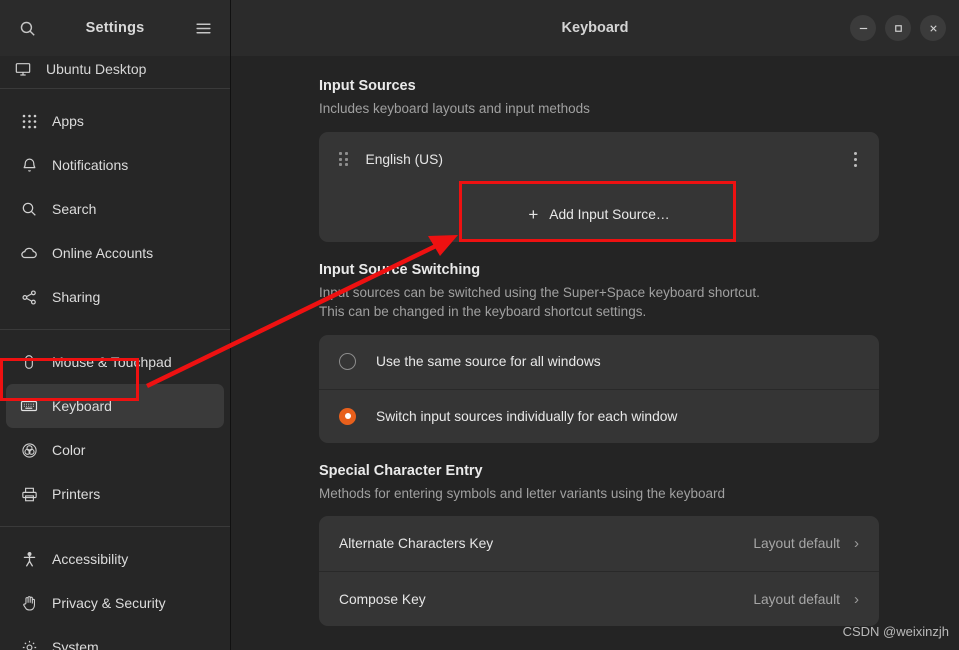 The width and height of the screenshot is (959, 650). I want to click on sidebar-item-label: Online Accounts, so click(103, 253).